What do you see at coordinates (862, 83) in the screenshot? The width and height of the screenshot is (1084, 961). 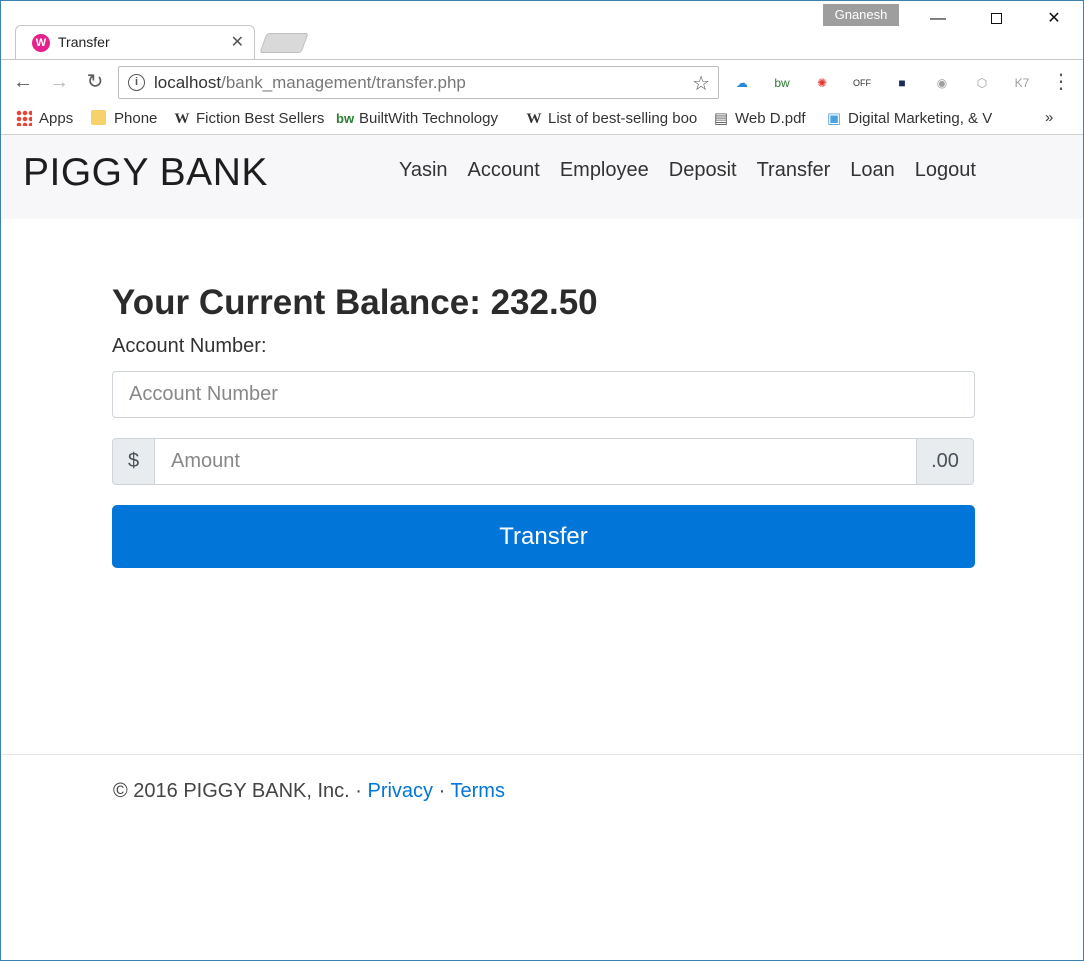 I see `off-icon: OFF` at bounding box center [862, 83].